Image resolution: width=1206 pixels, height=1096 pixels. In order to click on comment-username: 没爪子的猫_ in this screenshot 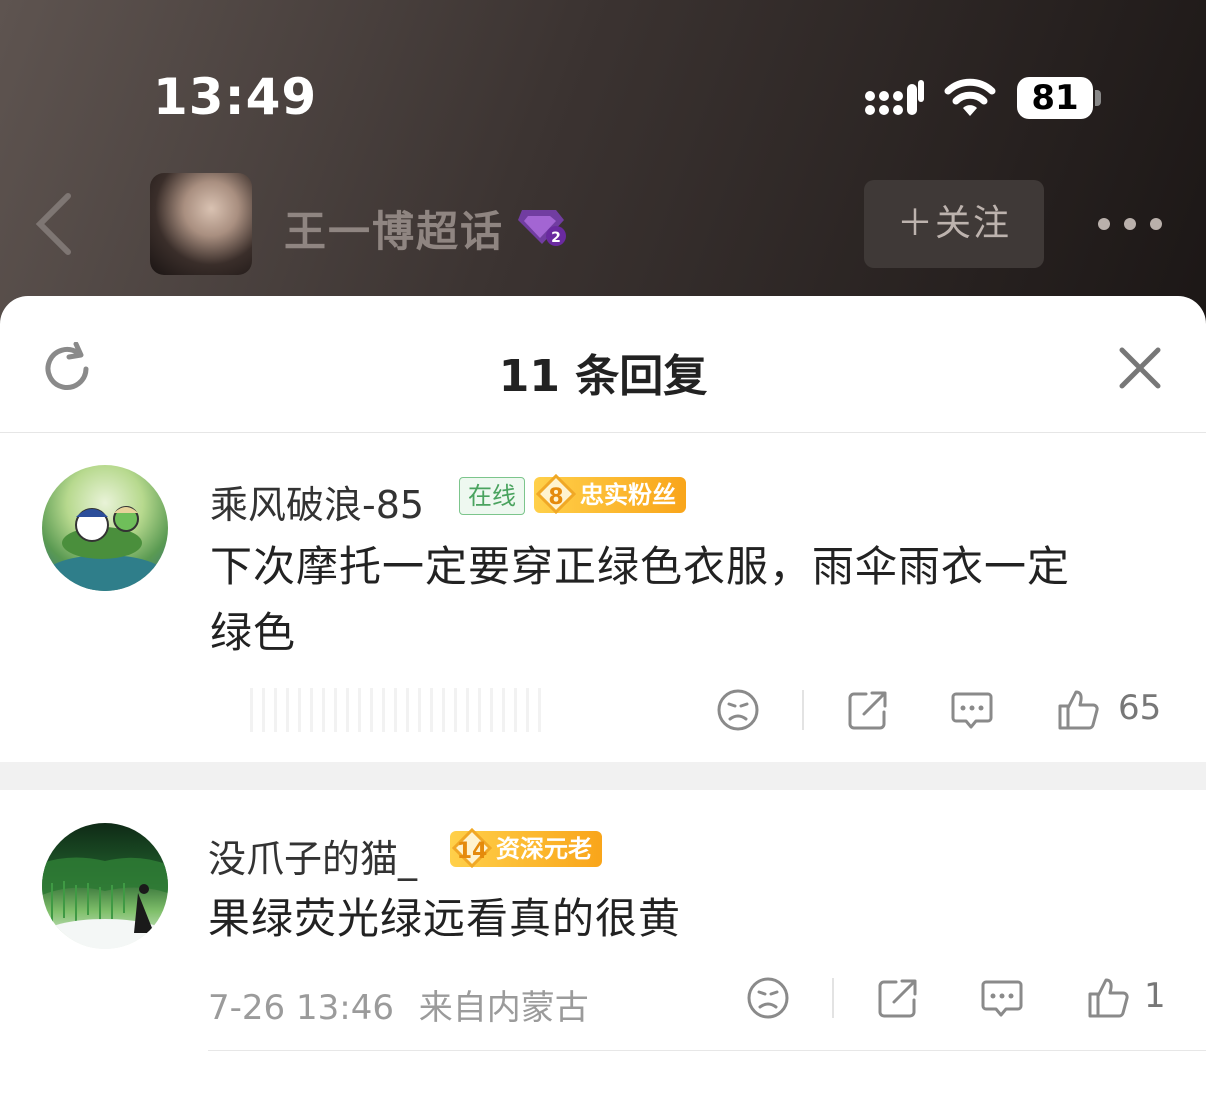, I will do `click(312, 855)`.